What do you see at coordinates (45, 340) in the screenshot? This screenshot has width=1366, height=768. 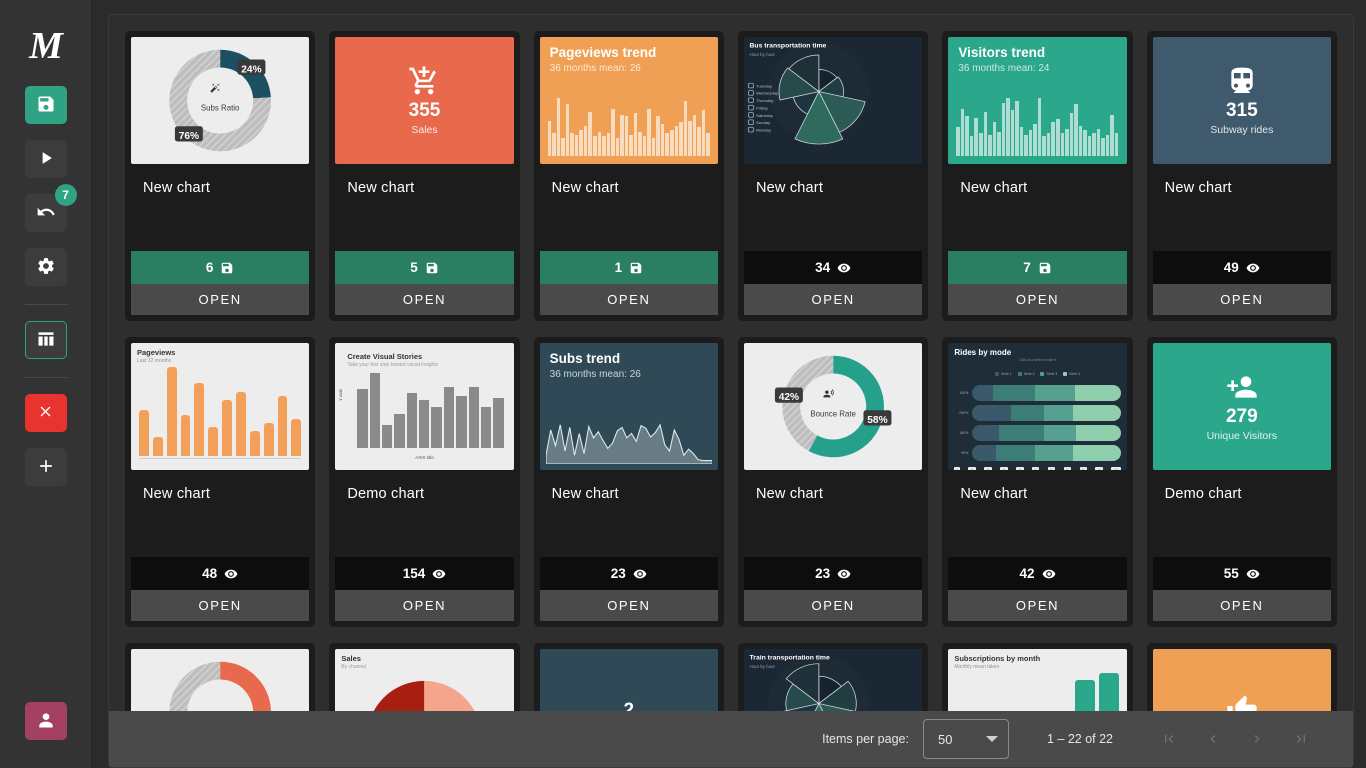 I see `grid-view-button` at bounding box center [45, 340].